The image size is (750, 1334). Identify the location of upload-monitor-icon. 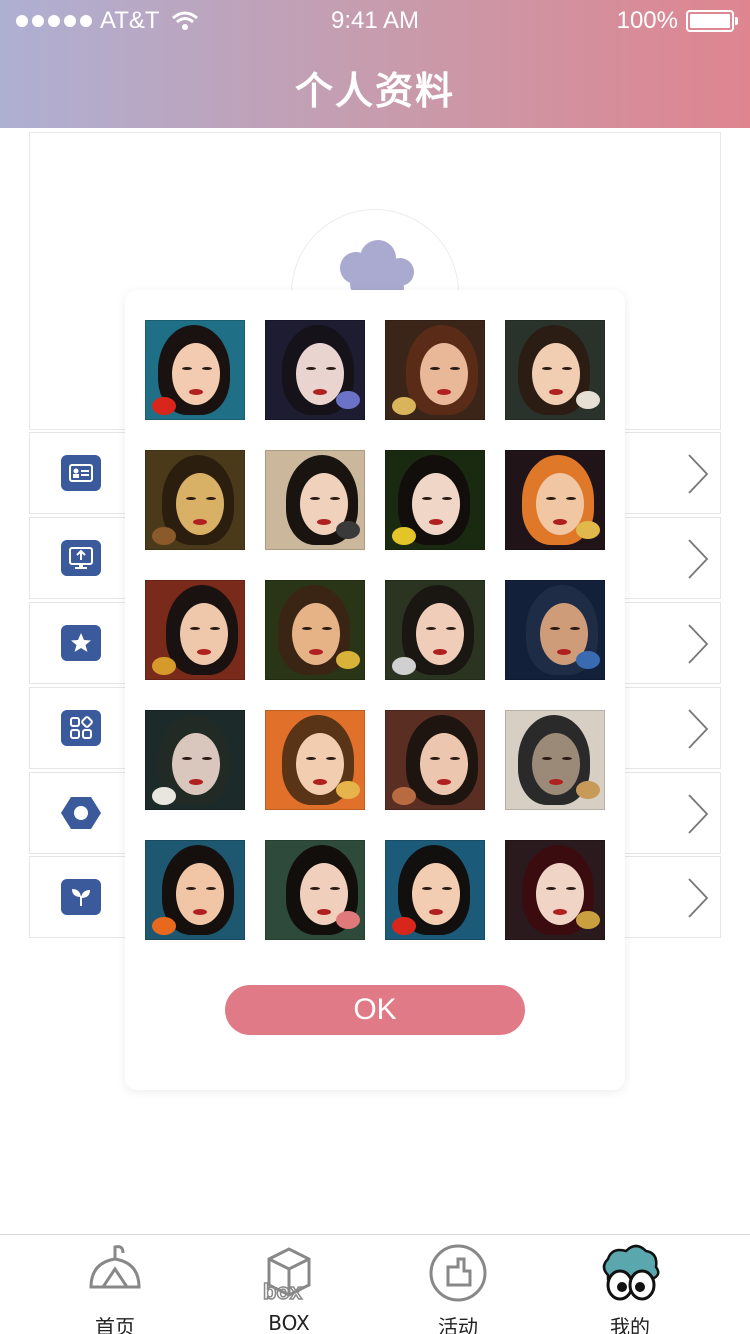
(81, 558).